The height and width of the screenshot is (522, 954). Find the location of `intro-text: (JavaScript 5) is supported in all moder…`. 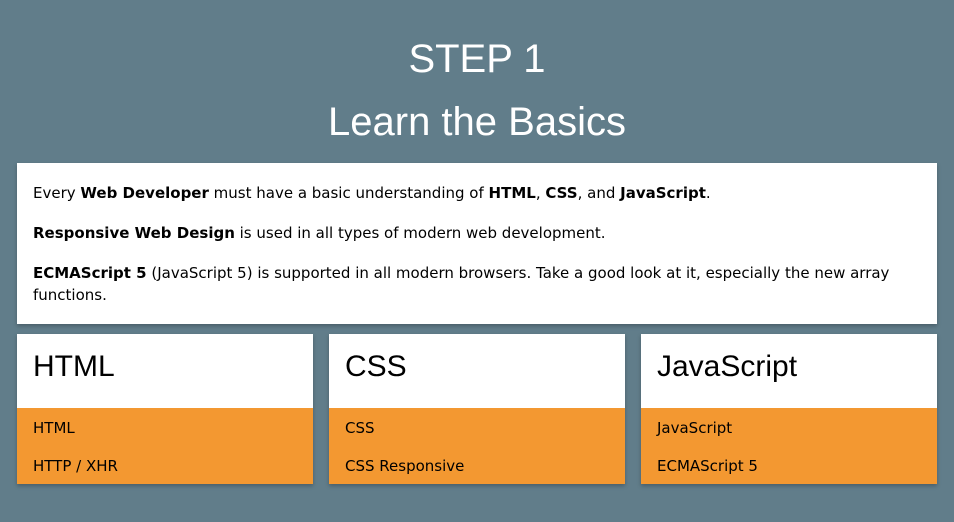

intro-text: (JavaScript 5) is supported in all moder… is located at coordinates (461, 284).